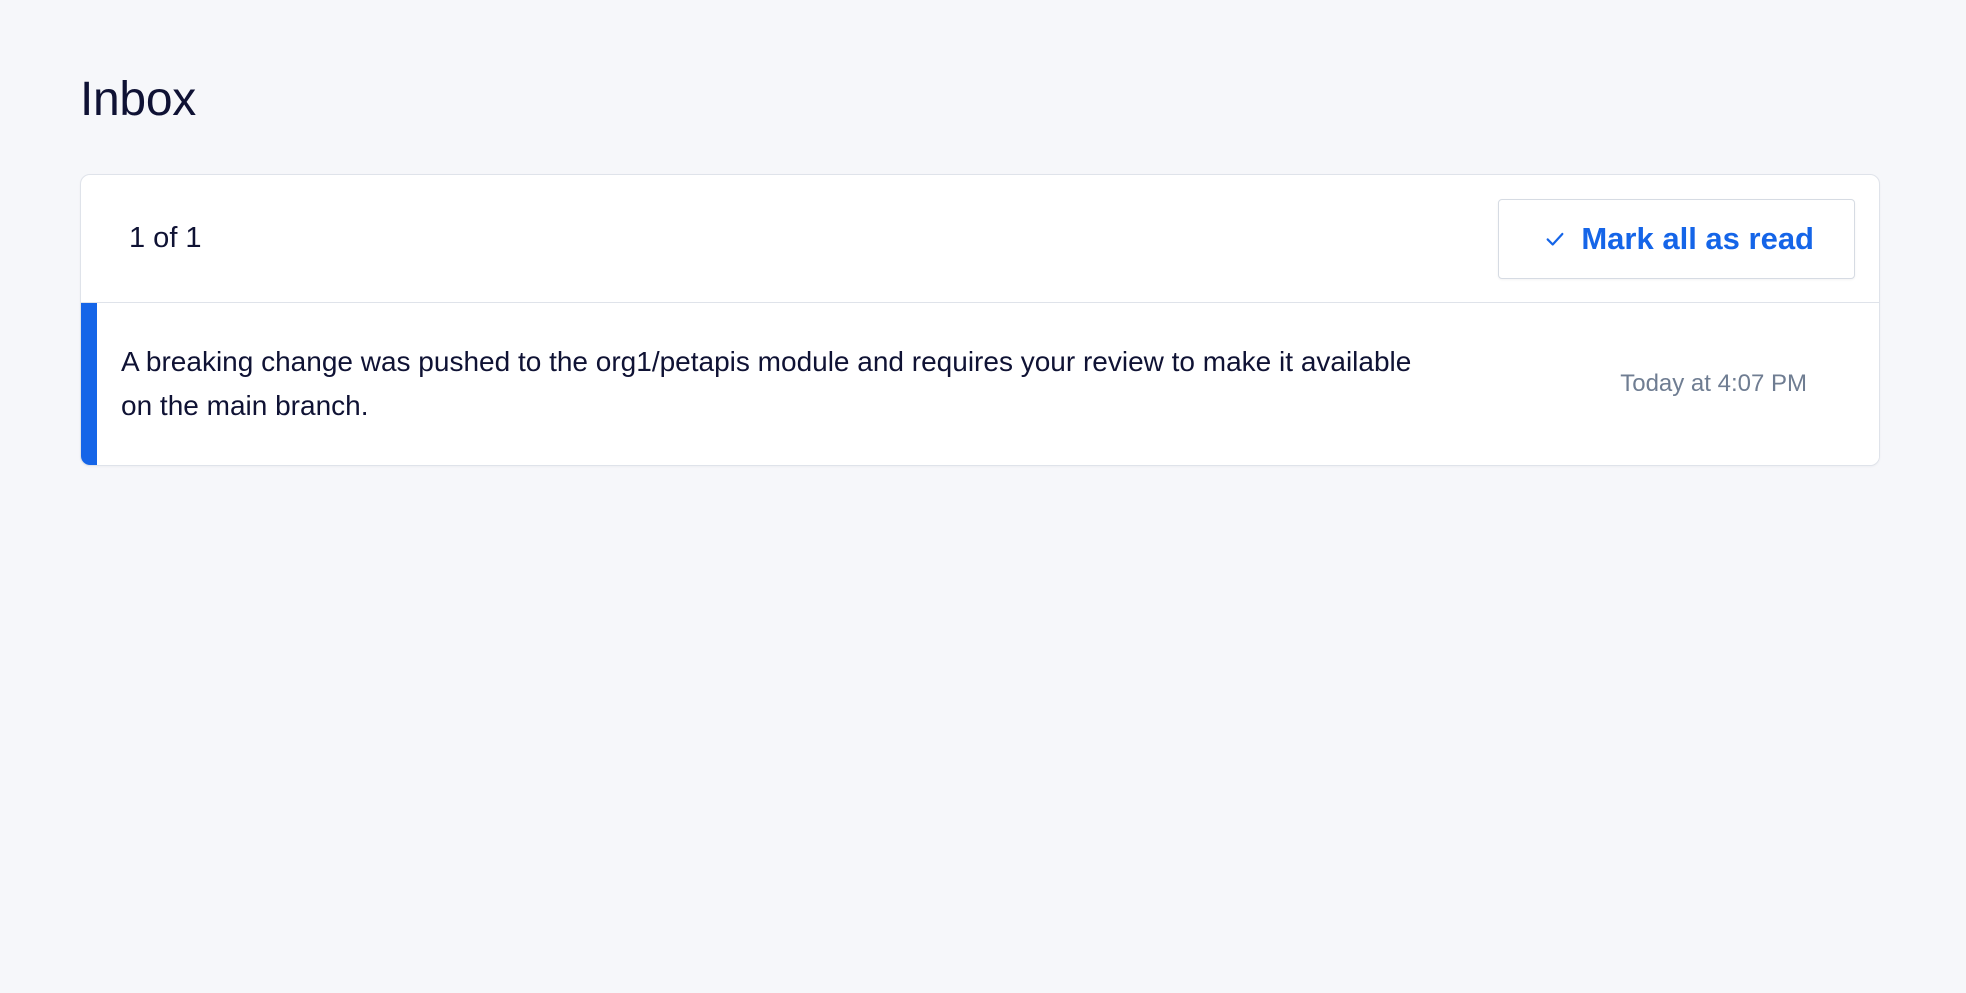  What do you see at coordinates (138, 99) in the screenshot?
I see `page-title: Inbox` at bounding box center [138, 99].